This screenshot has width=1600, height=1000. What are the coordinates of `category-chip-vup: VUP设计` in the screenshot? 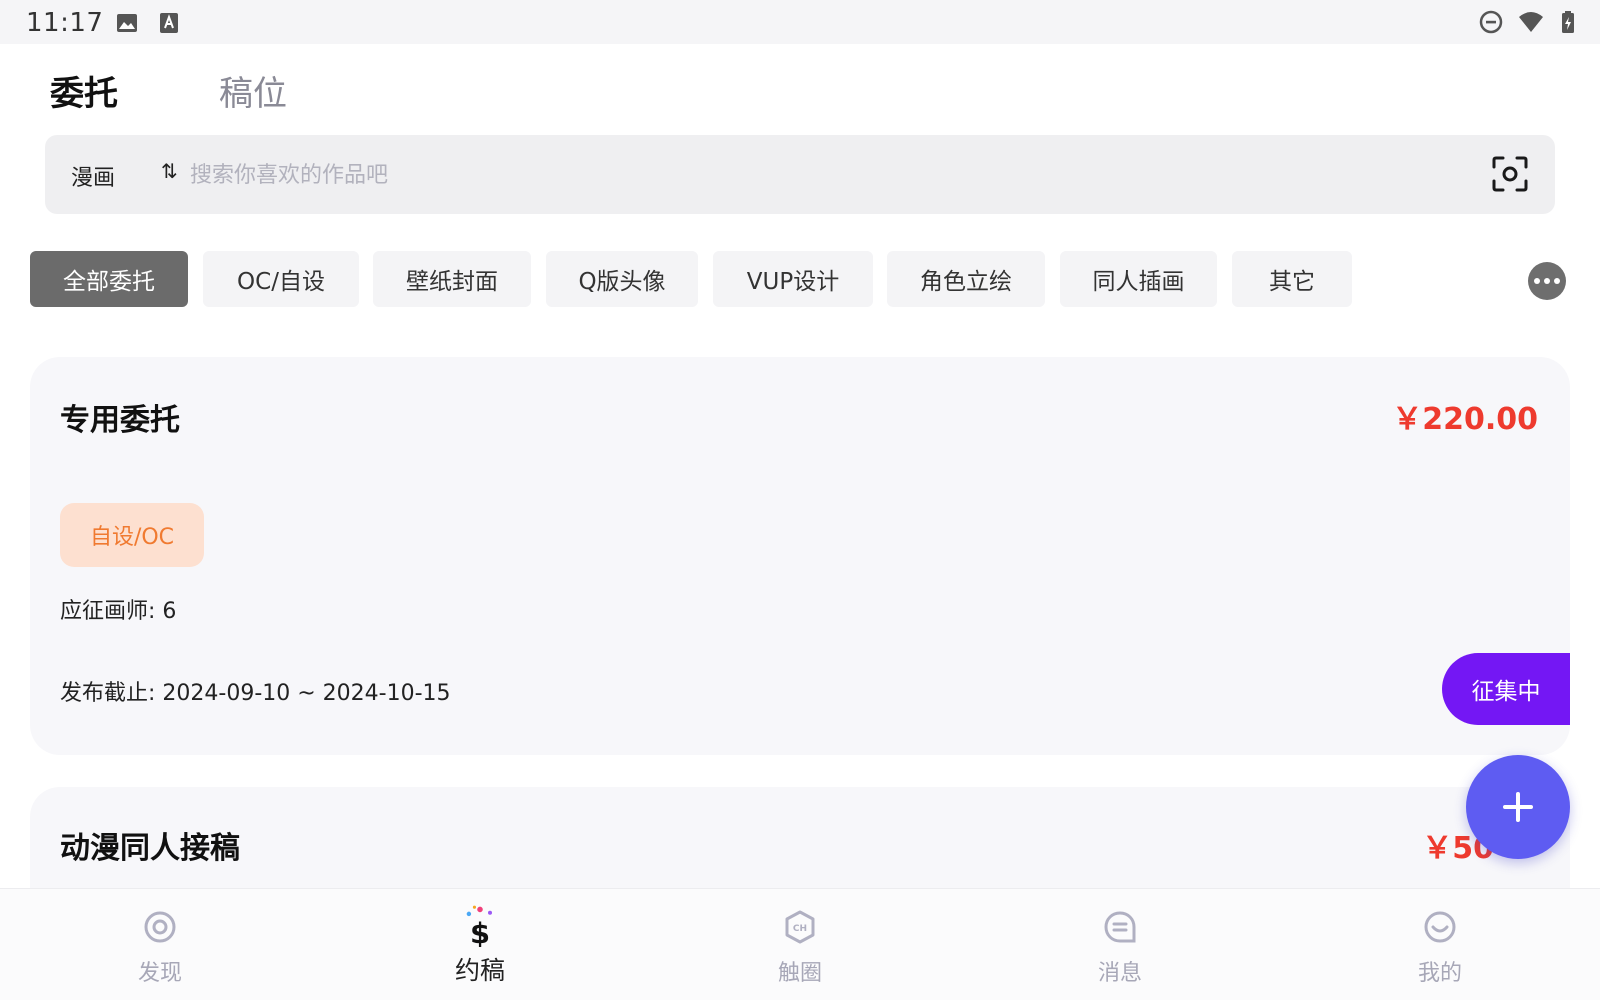 It's located at (793, 279).